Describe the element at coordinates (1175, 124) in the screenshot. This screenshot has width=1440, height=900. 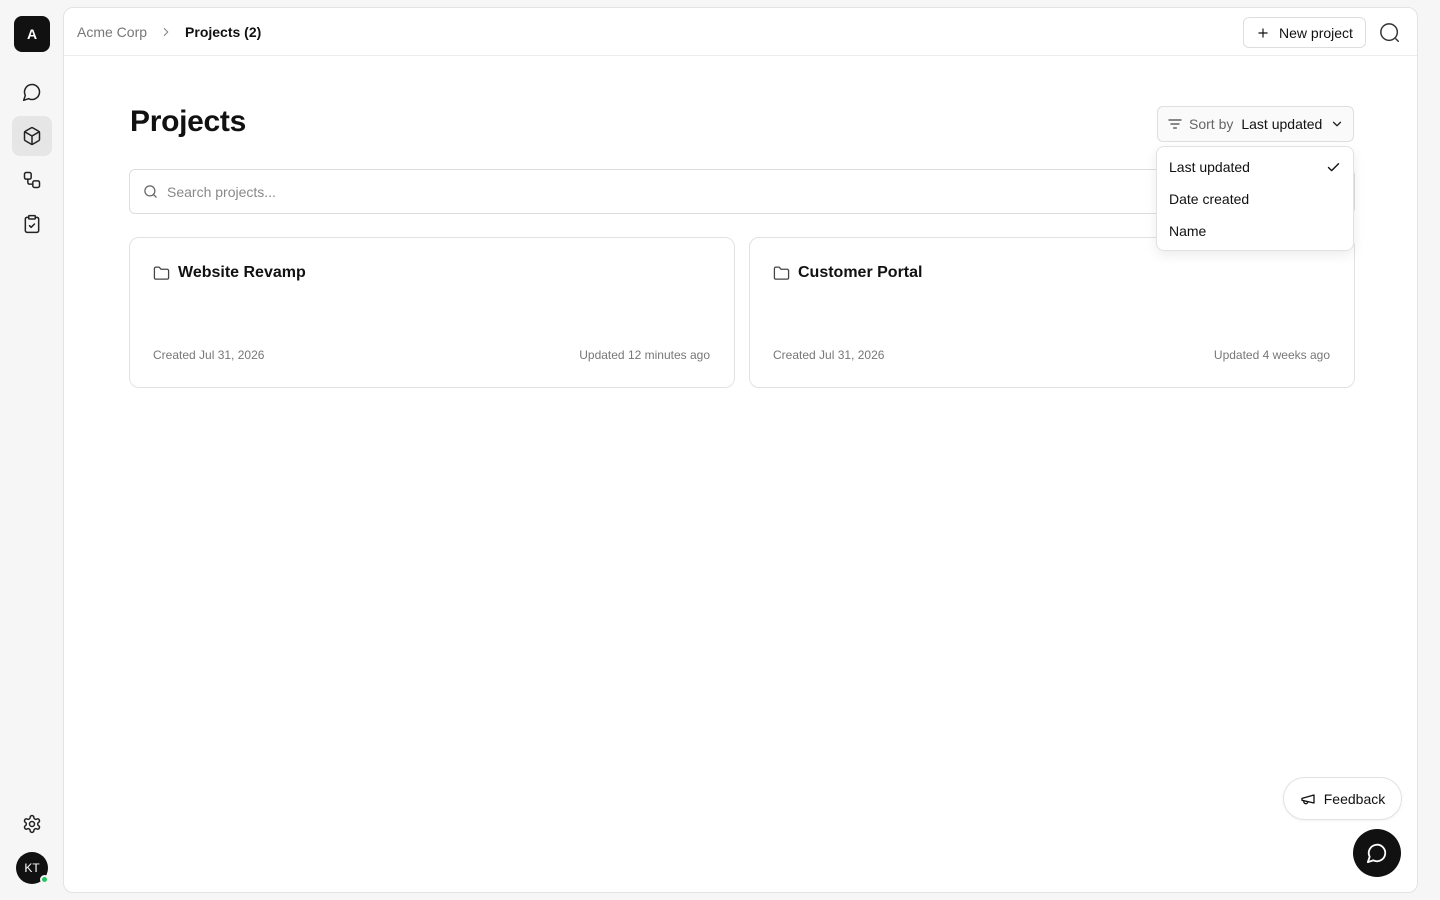
I see `filter-lines-icon` at that location.